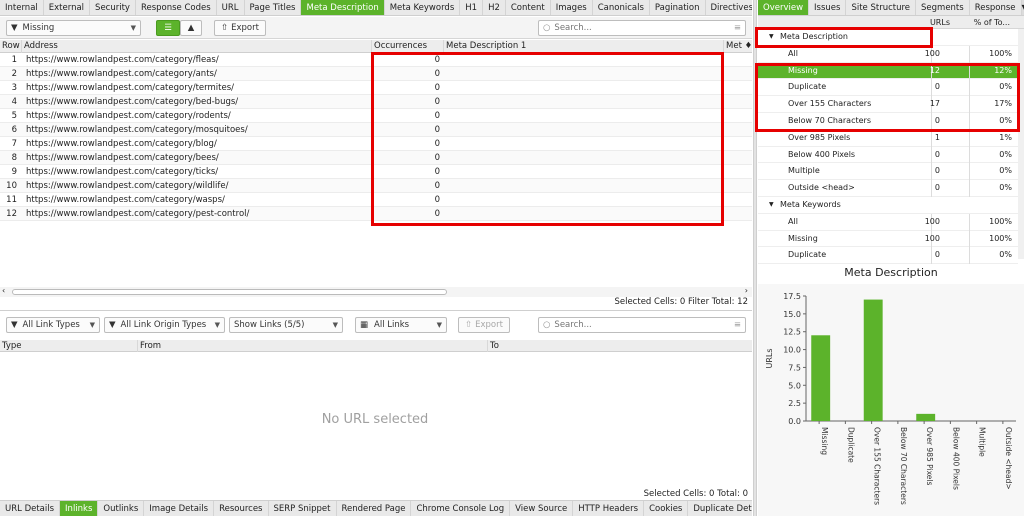 This screenshot has height=516, width=1024. I want to click on scroll-left-icon: ‹, so click(3, 290).